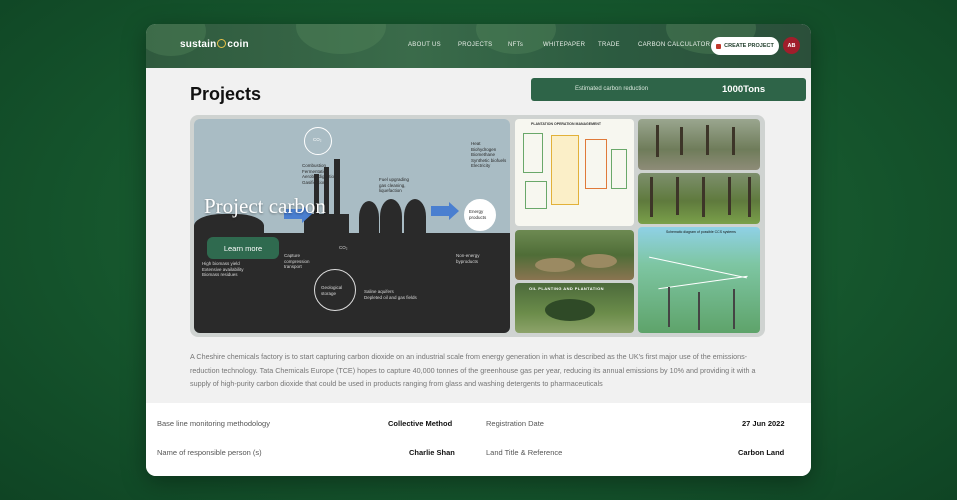 This screenshot has width=957, height=500. I want to click on project-name: Project carbon, so click(265, 206).